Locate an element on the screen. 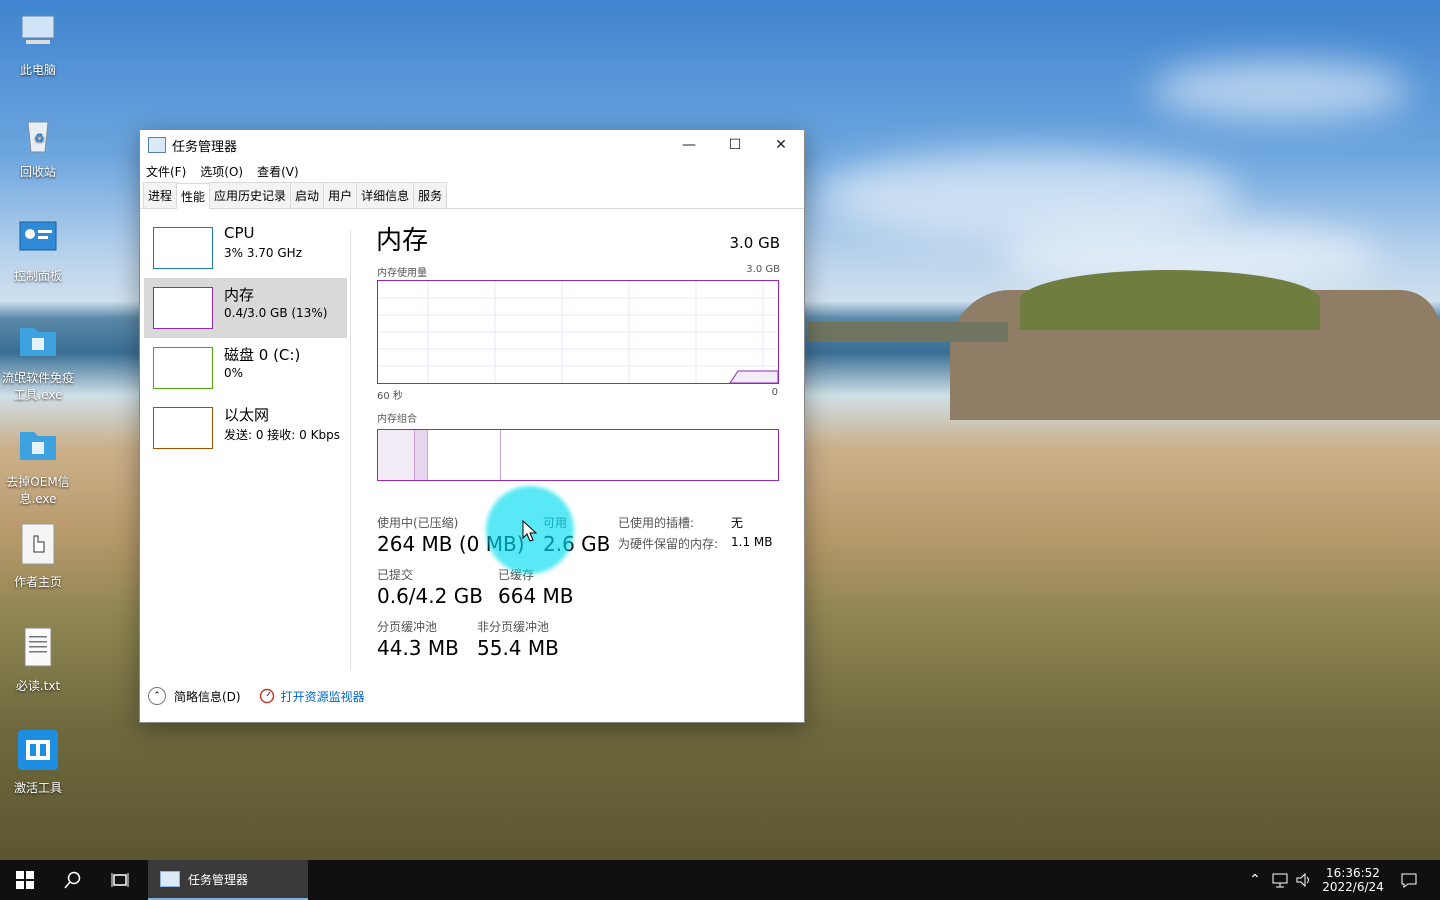 This screenshot has height=900, width=1440. notifications-button is located at coordinates (1409, 880).